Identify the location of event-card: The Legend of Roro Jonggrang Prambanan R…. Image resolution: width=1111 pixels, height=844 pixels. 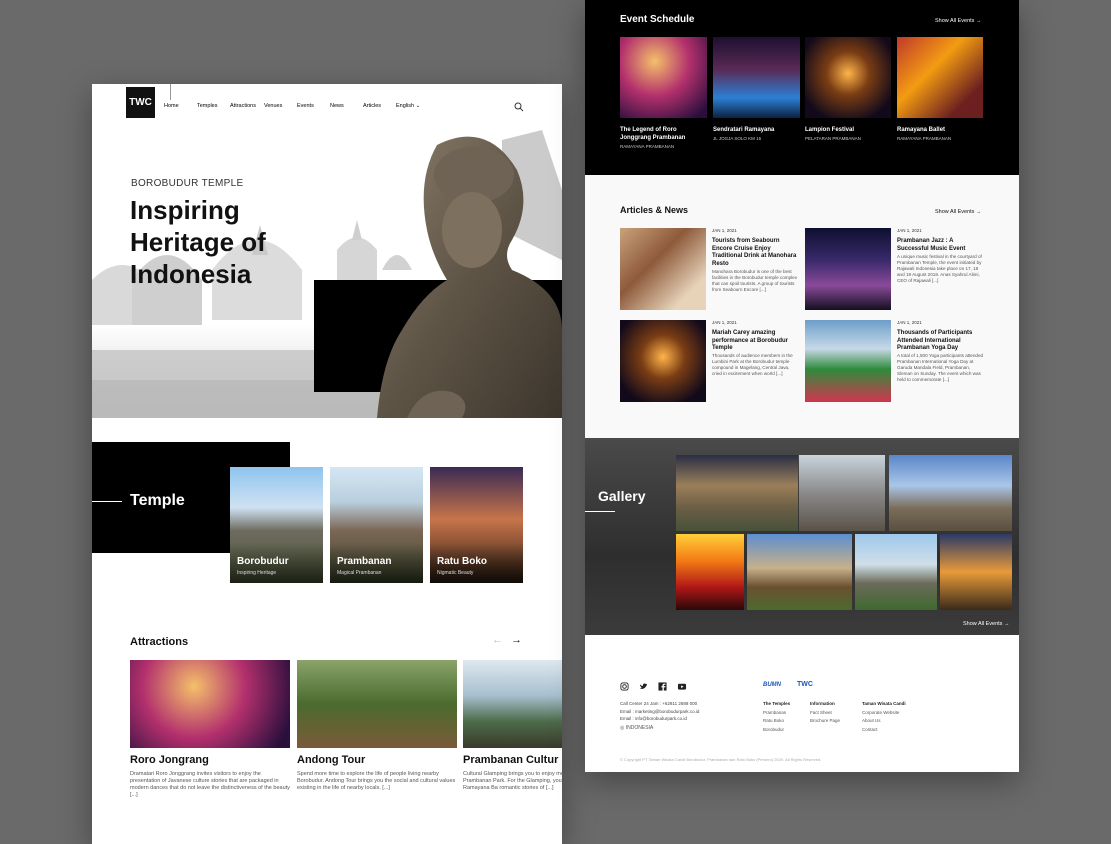
(663, 97).